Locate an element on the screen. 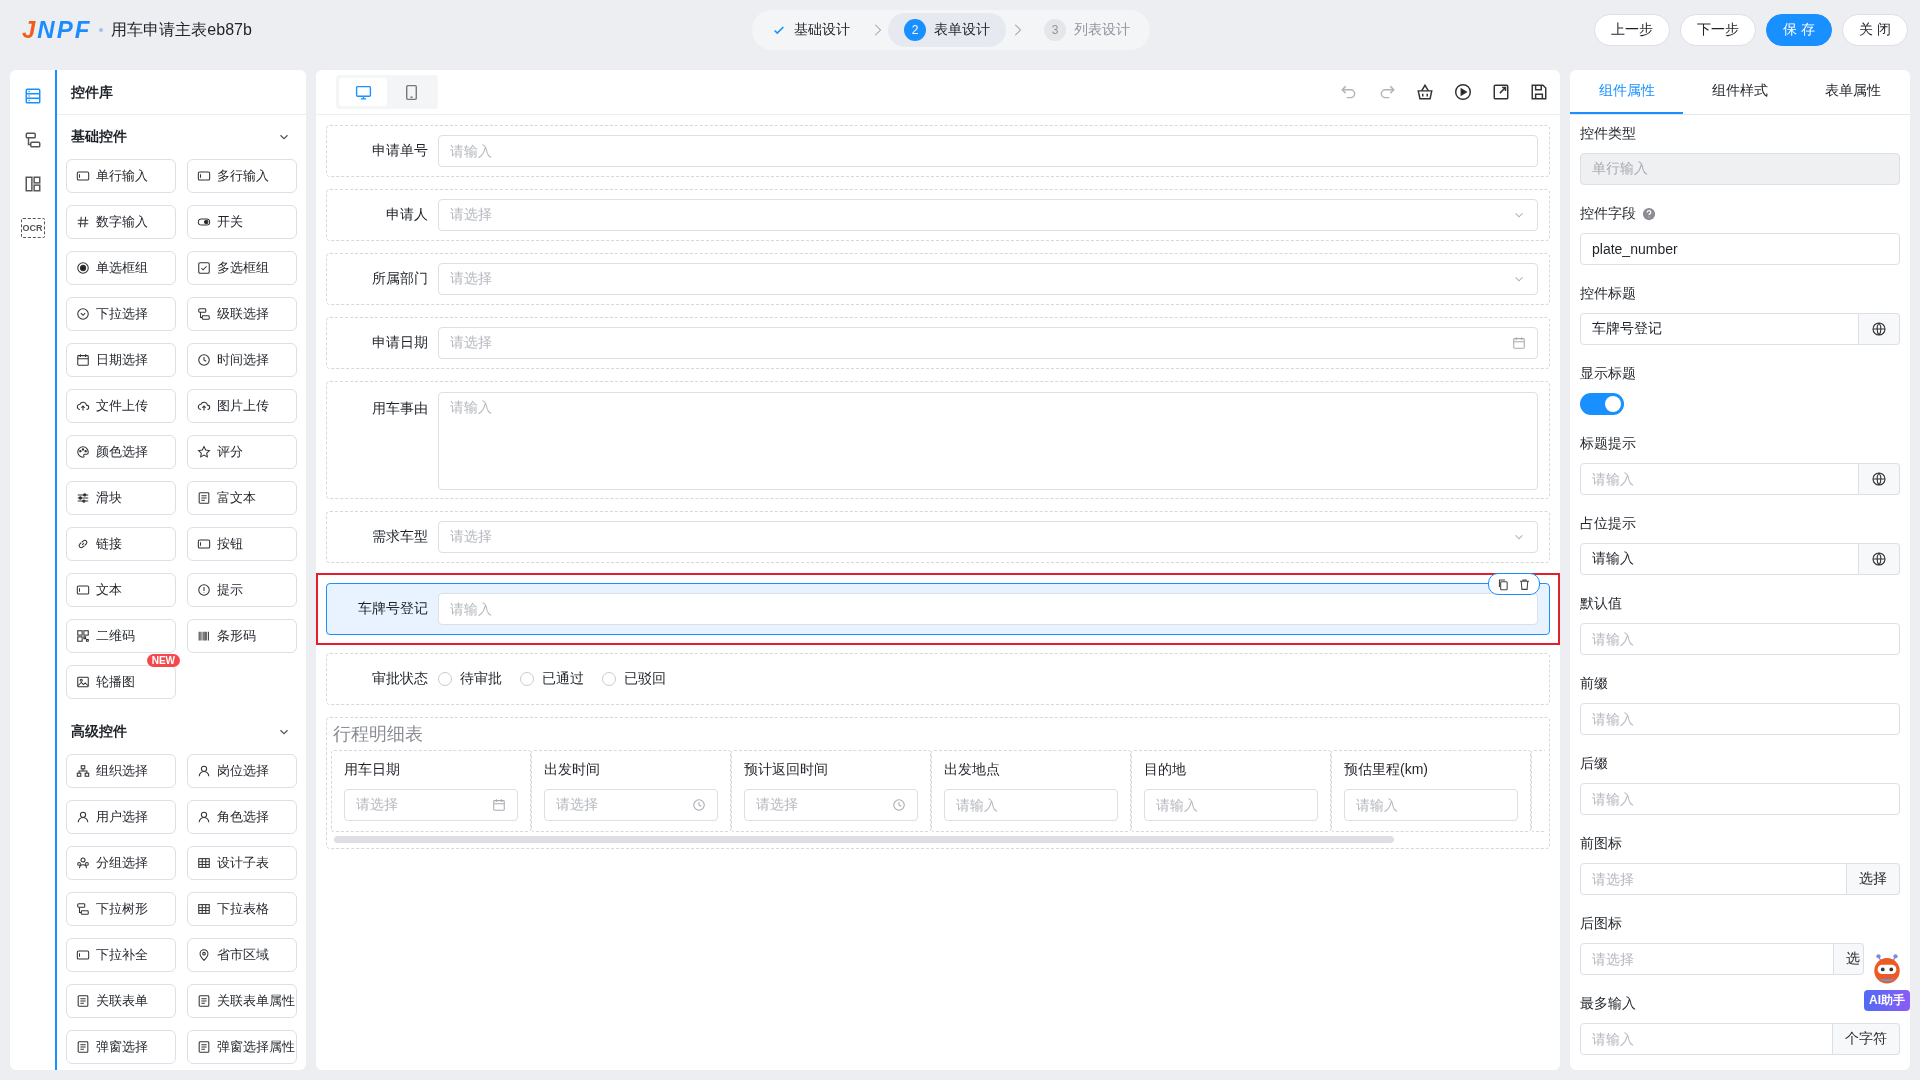 The image size is (1920, 1080). component-item: 文件上传 is located at coordinates (121, 406).